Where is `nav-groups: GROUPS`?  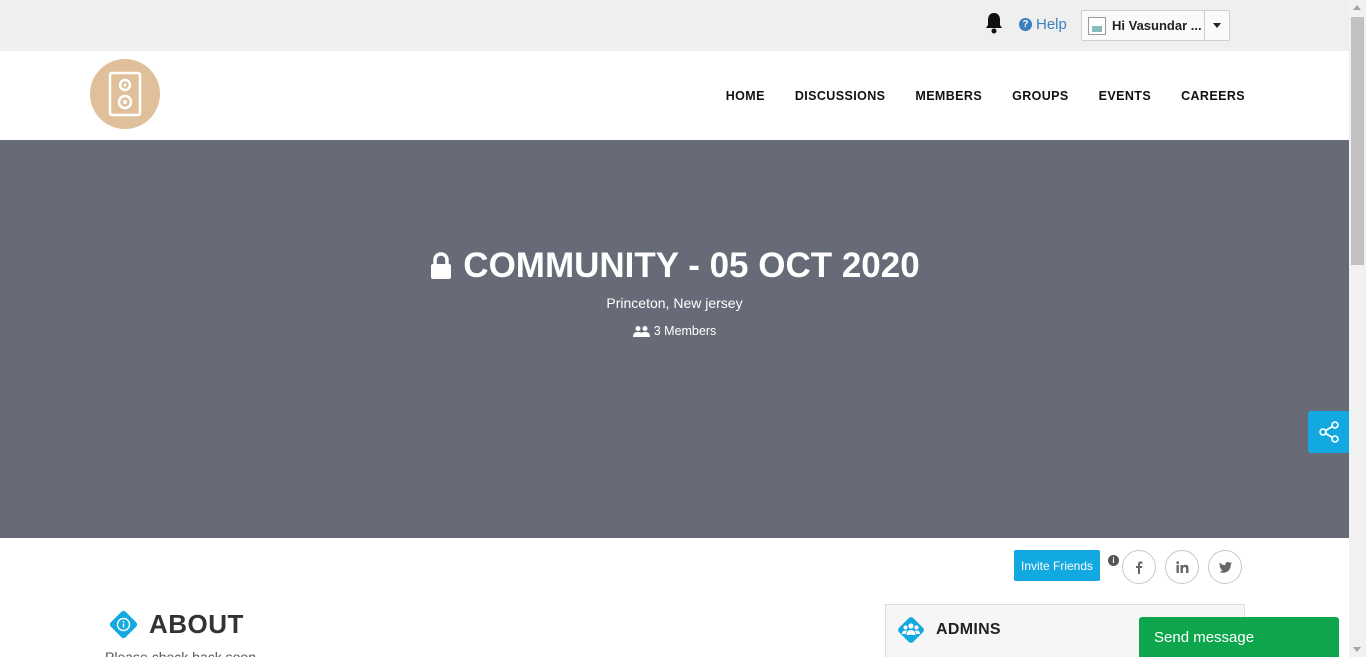 nav-groups: GROUPS is located at coordinates (1040, 96).